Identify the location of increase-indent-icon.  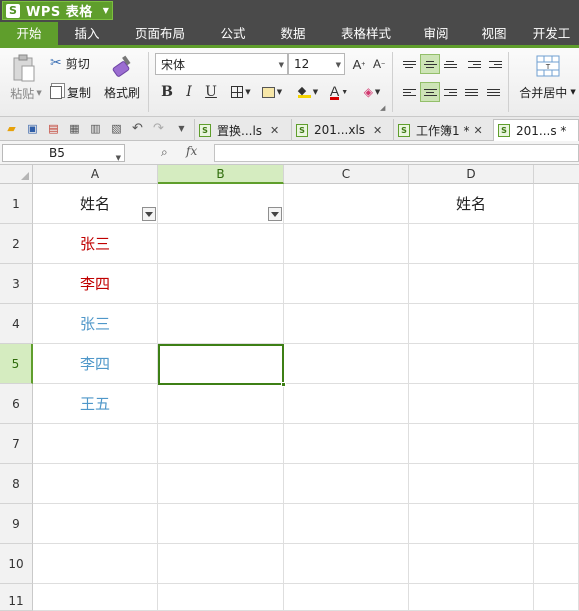
(495, 64).